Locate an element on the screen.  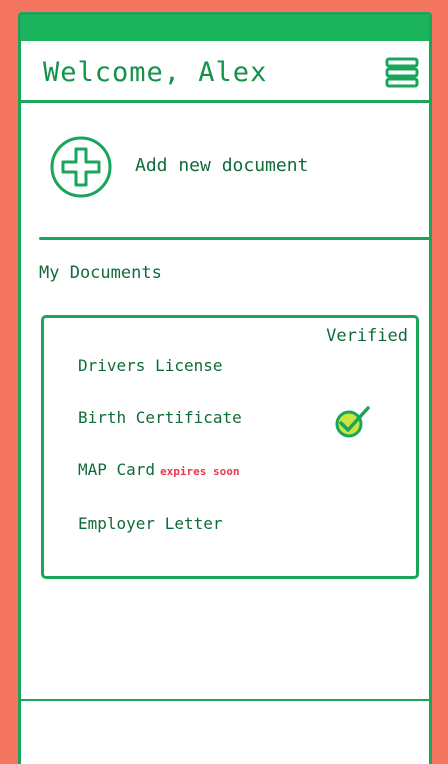
divider is located at coordinates (235, 238).